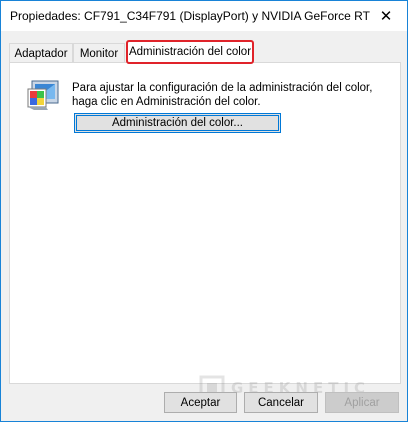 This screenshot has width=408, height=422. I want to click on cancel-button-label: Cancelar, so click(281, 402).